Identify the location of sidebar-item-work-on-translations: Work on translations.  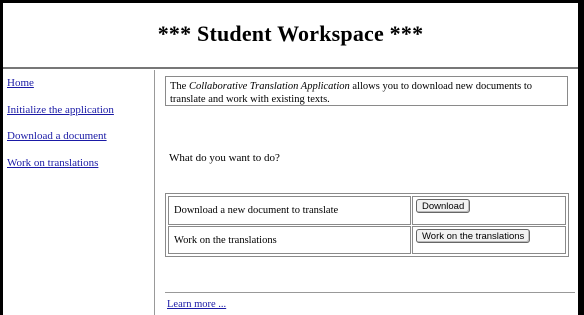
(52, 163).